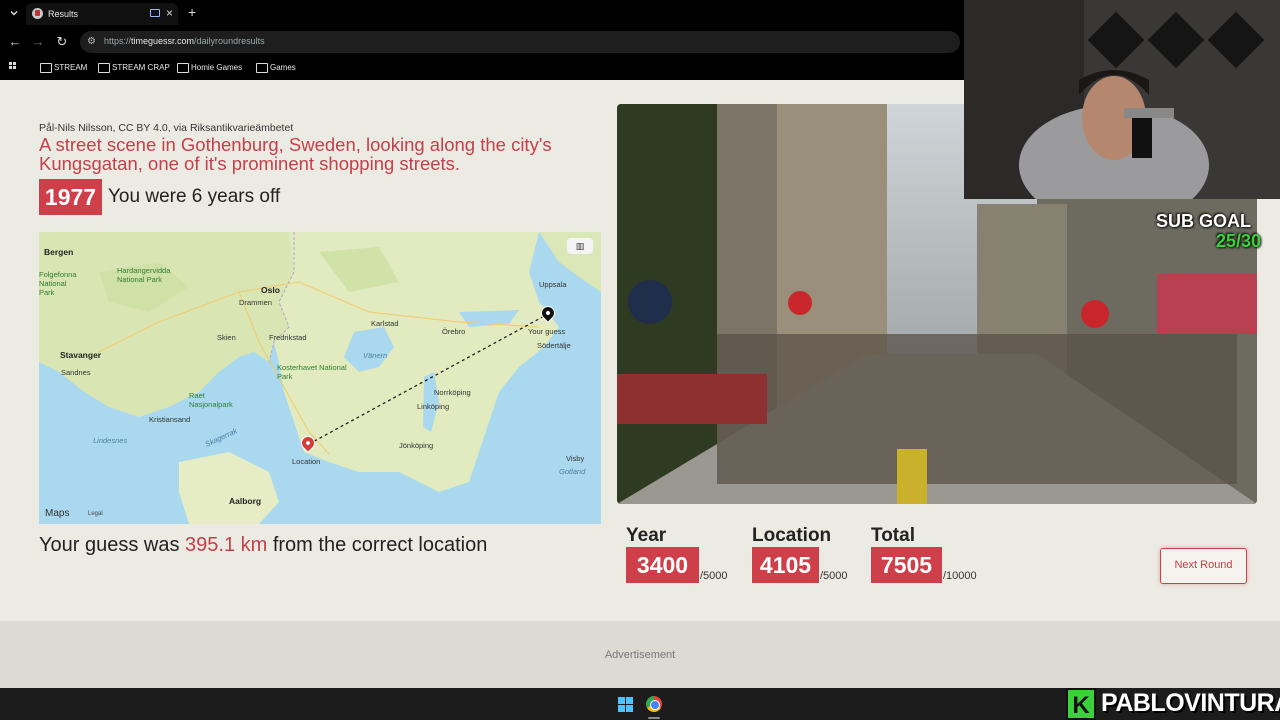 The width and height of the screenshot is (1280, 720). I want to click on years-off-text: You were 6 years off, so click(194, 196).